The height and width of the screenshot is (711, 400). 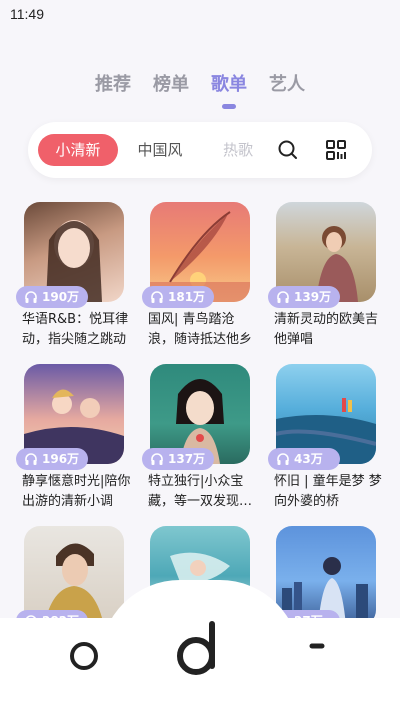 What do you see at coordinates (27, 14) in the screenshot?
I see `status-time: 11:49` at bounding box center [27, 14].